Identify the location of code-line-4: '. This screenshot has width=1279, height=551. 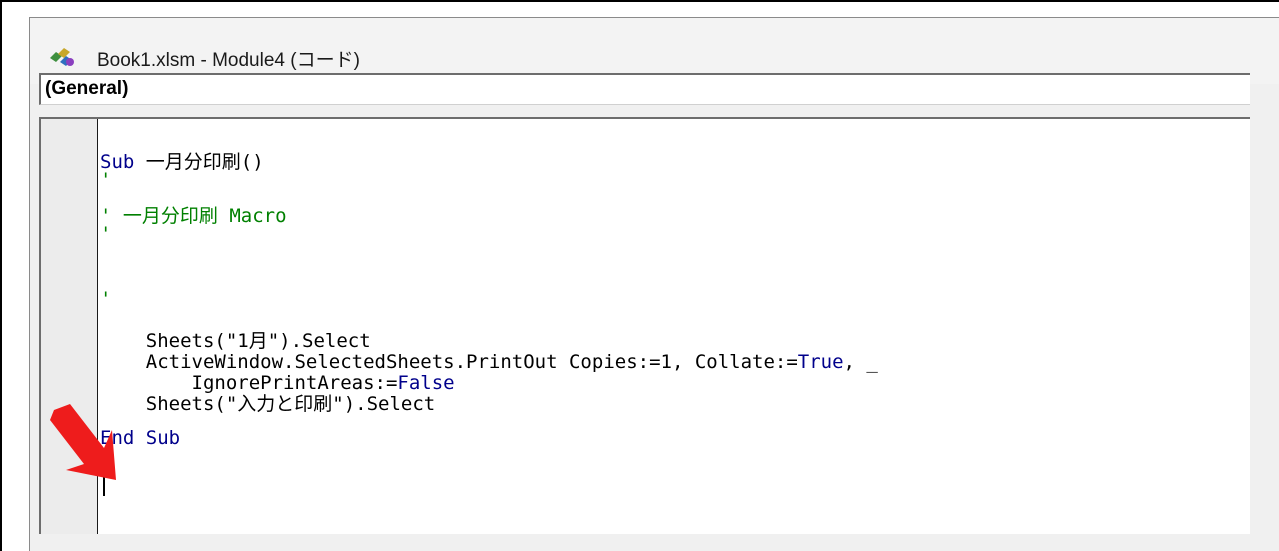
(106, 234).